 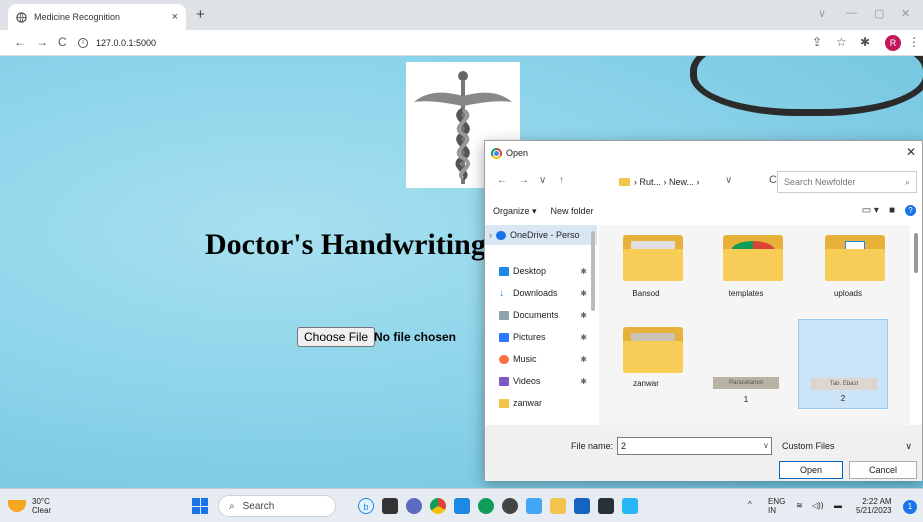 What do you see at coordinates (883, 470) in the screenshot?
I see `cancel-button: Cancel` at bounding box center [883, 470].